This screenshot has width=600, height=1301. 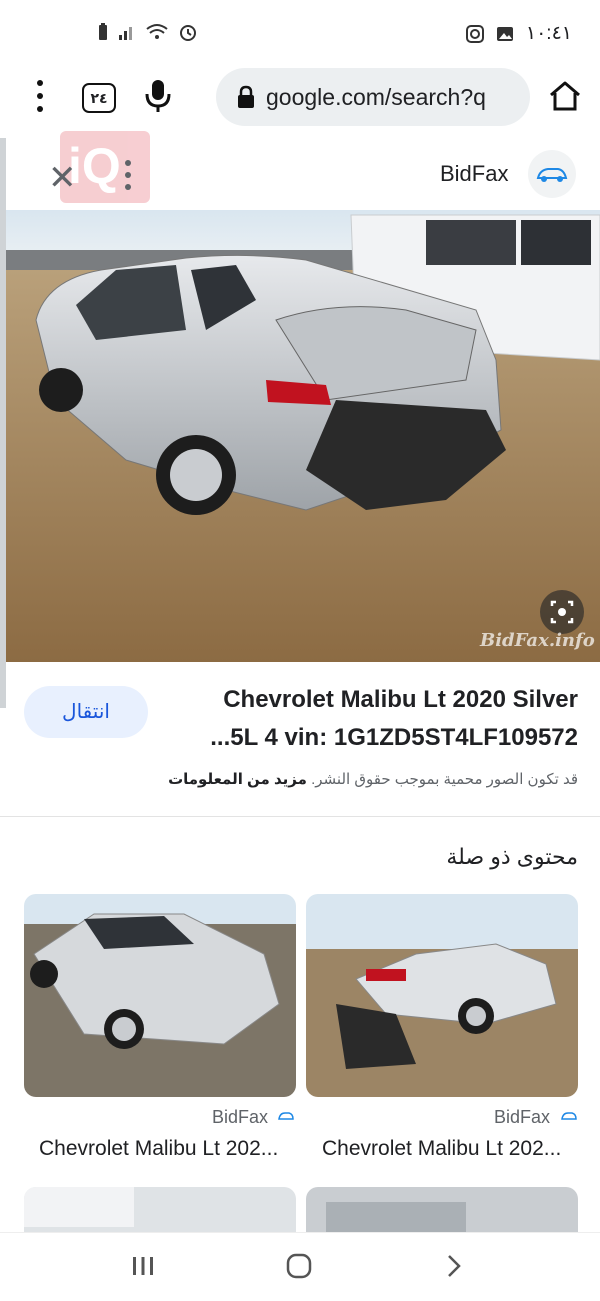 I want to click on microphone-icon, so click(x=158, y=96).